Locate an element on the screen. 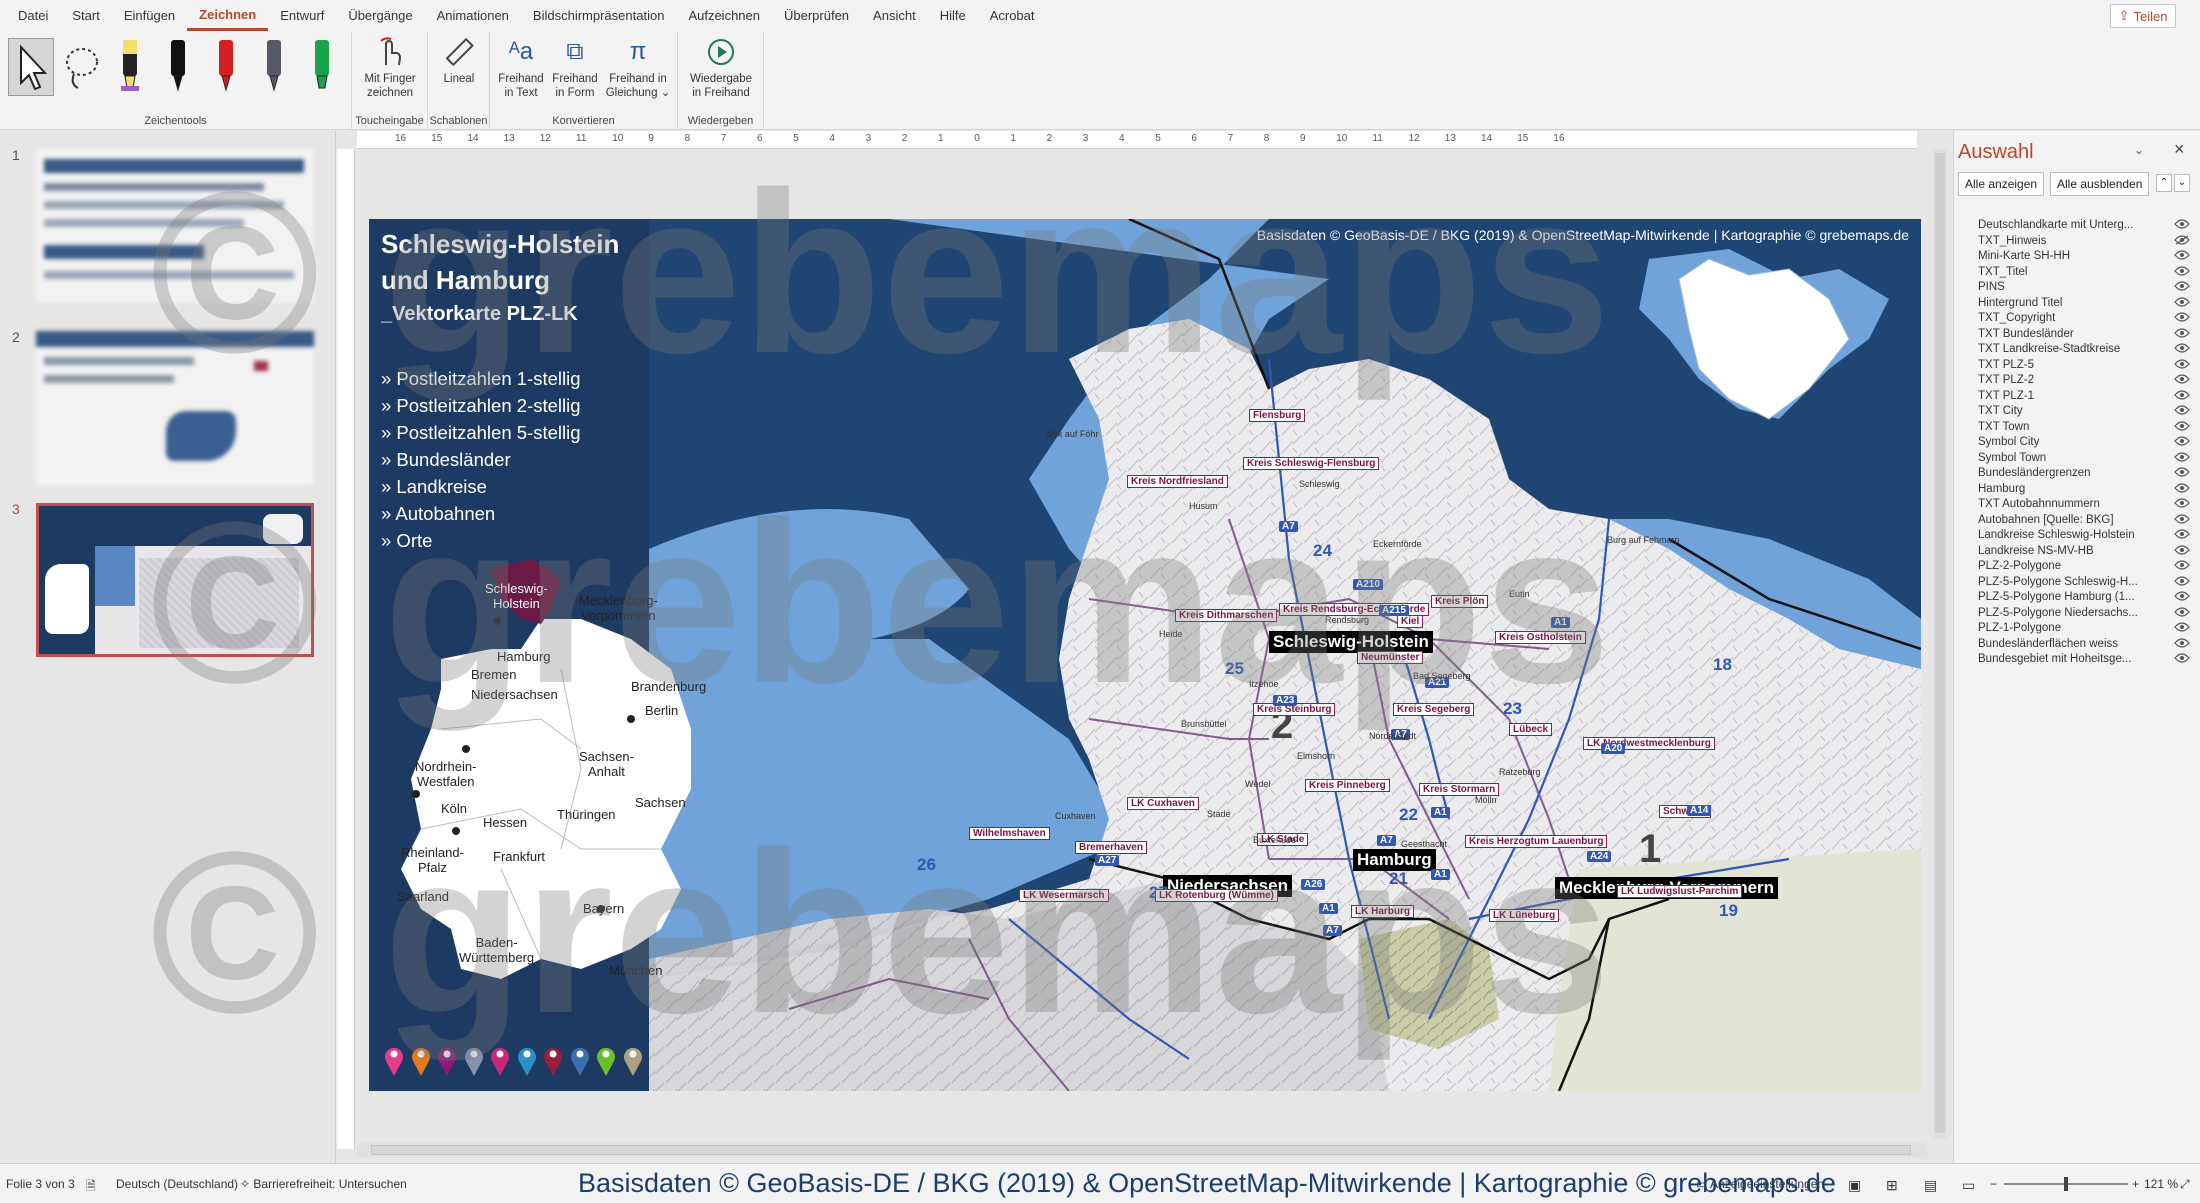 The image size is (2200, 1203). layer-label: TXT Bundesländer is located at coordinates (2026, 333).